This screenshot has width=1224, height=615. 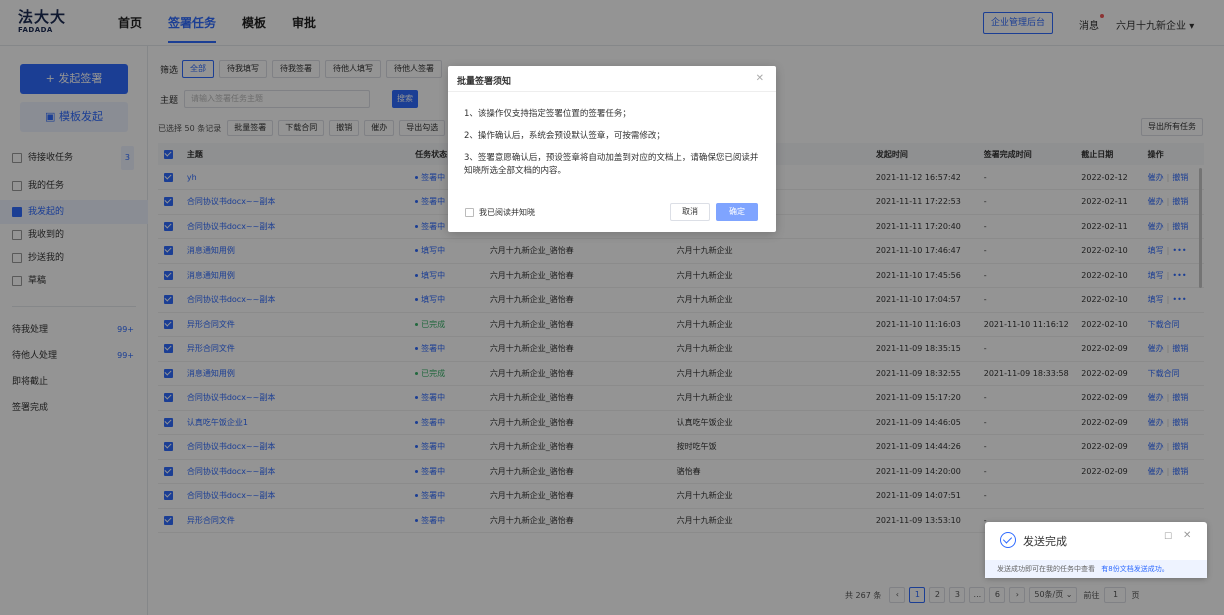 I want to click on confirm-button: 确定, so click(x=737, y=212).